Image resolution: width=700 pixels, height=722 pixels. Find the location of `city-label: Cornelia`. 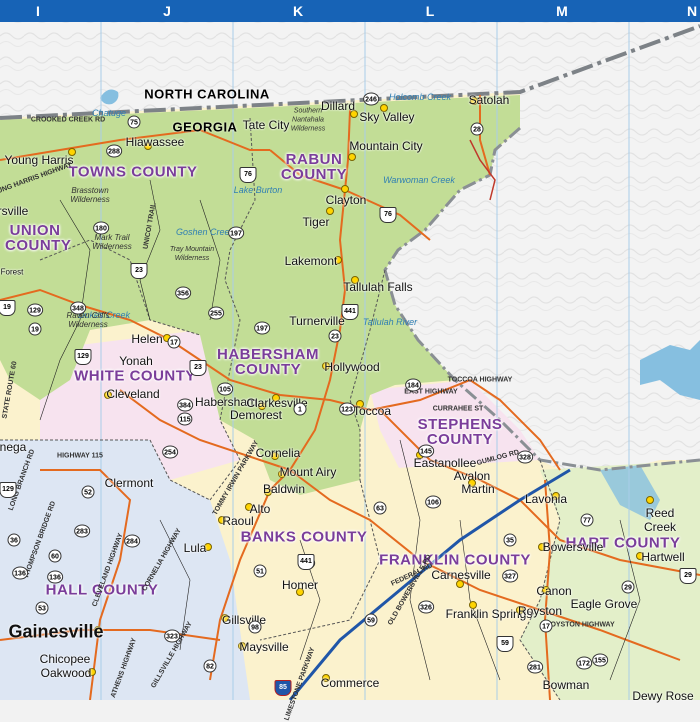

city-label: Cornelia is located at coordinates (278, 453).